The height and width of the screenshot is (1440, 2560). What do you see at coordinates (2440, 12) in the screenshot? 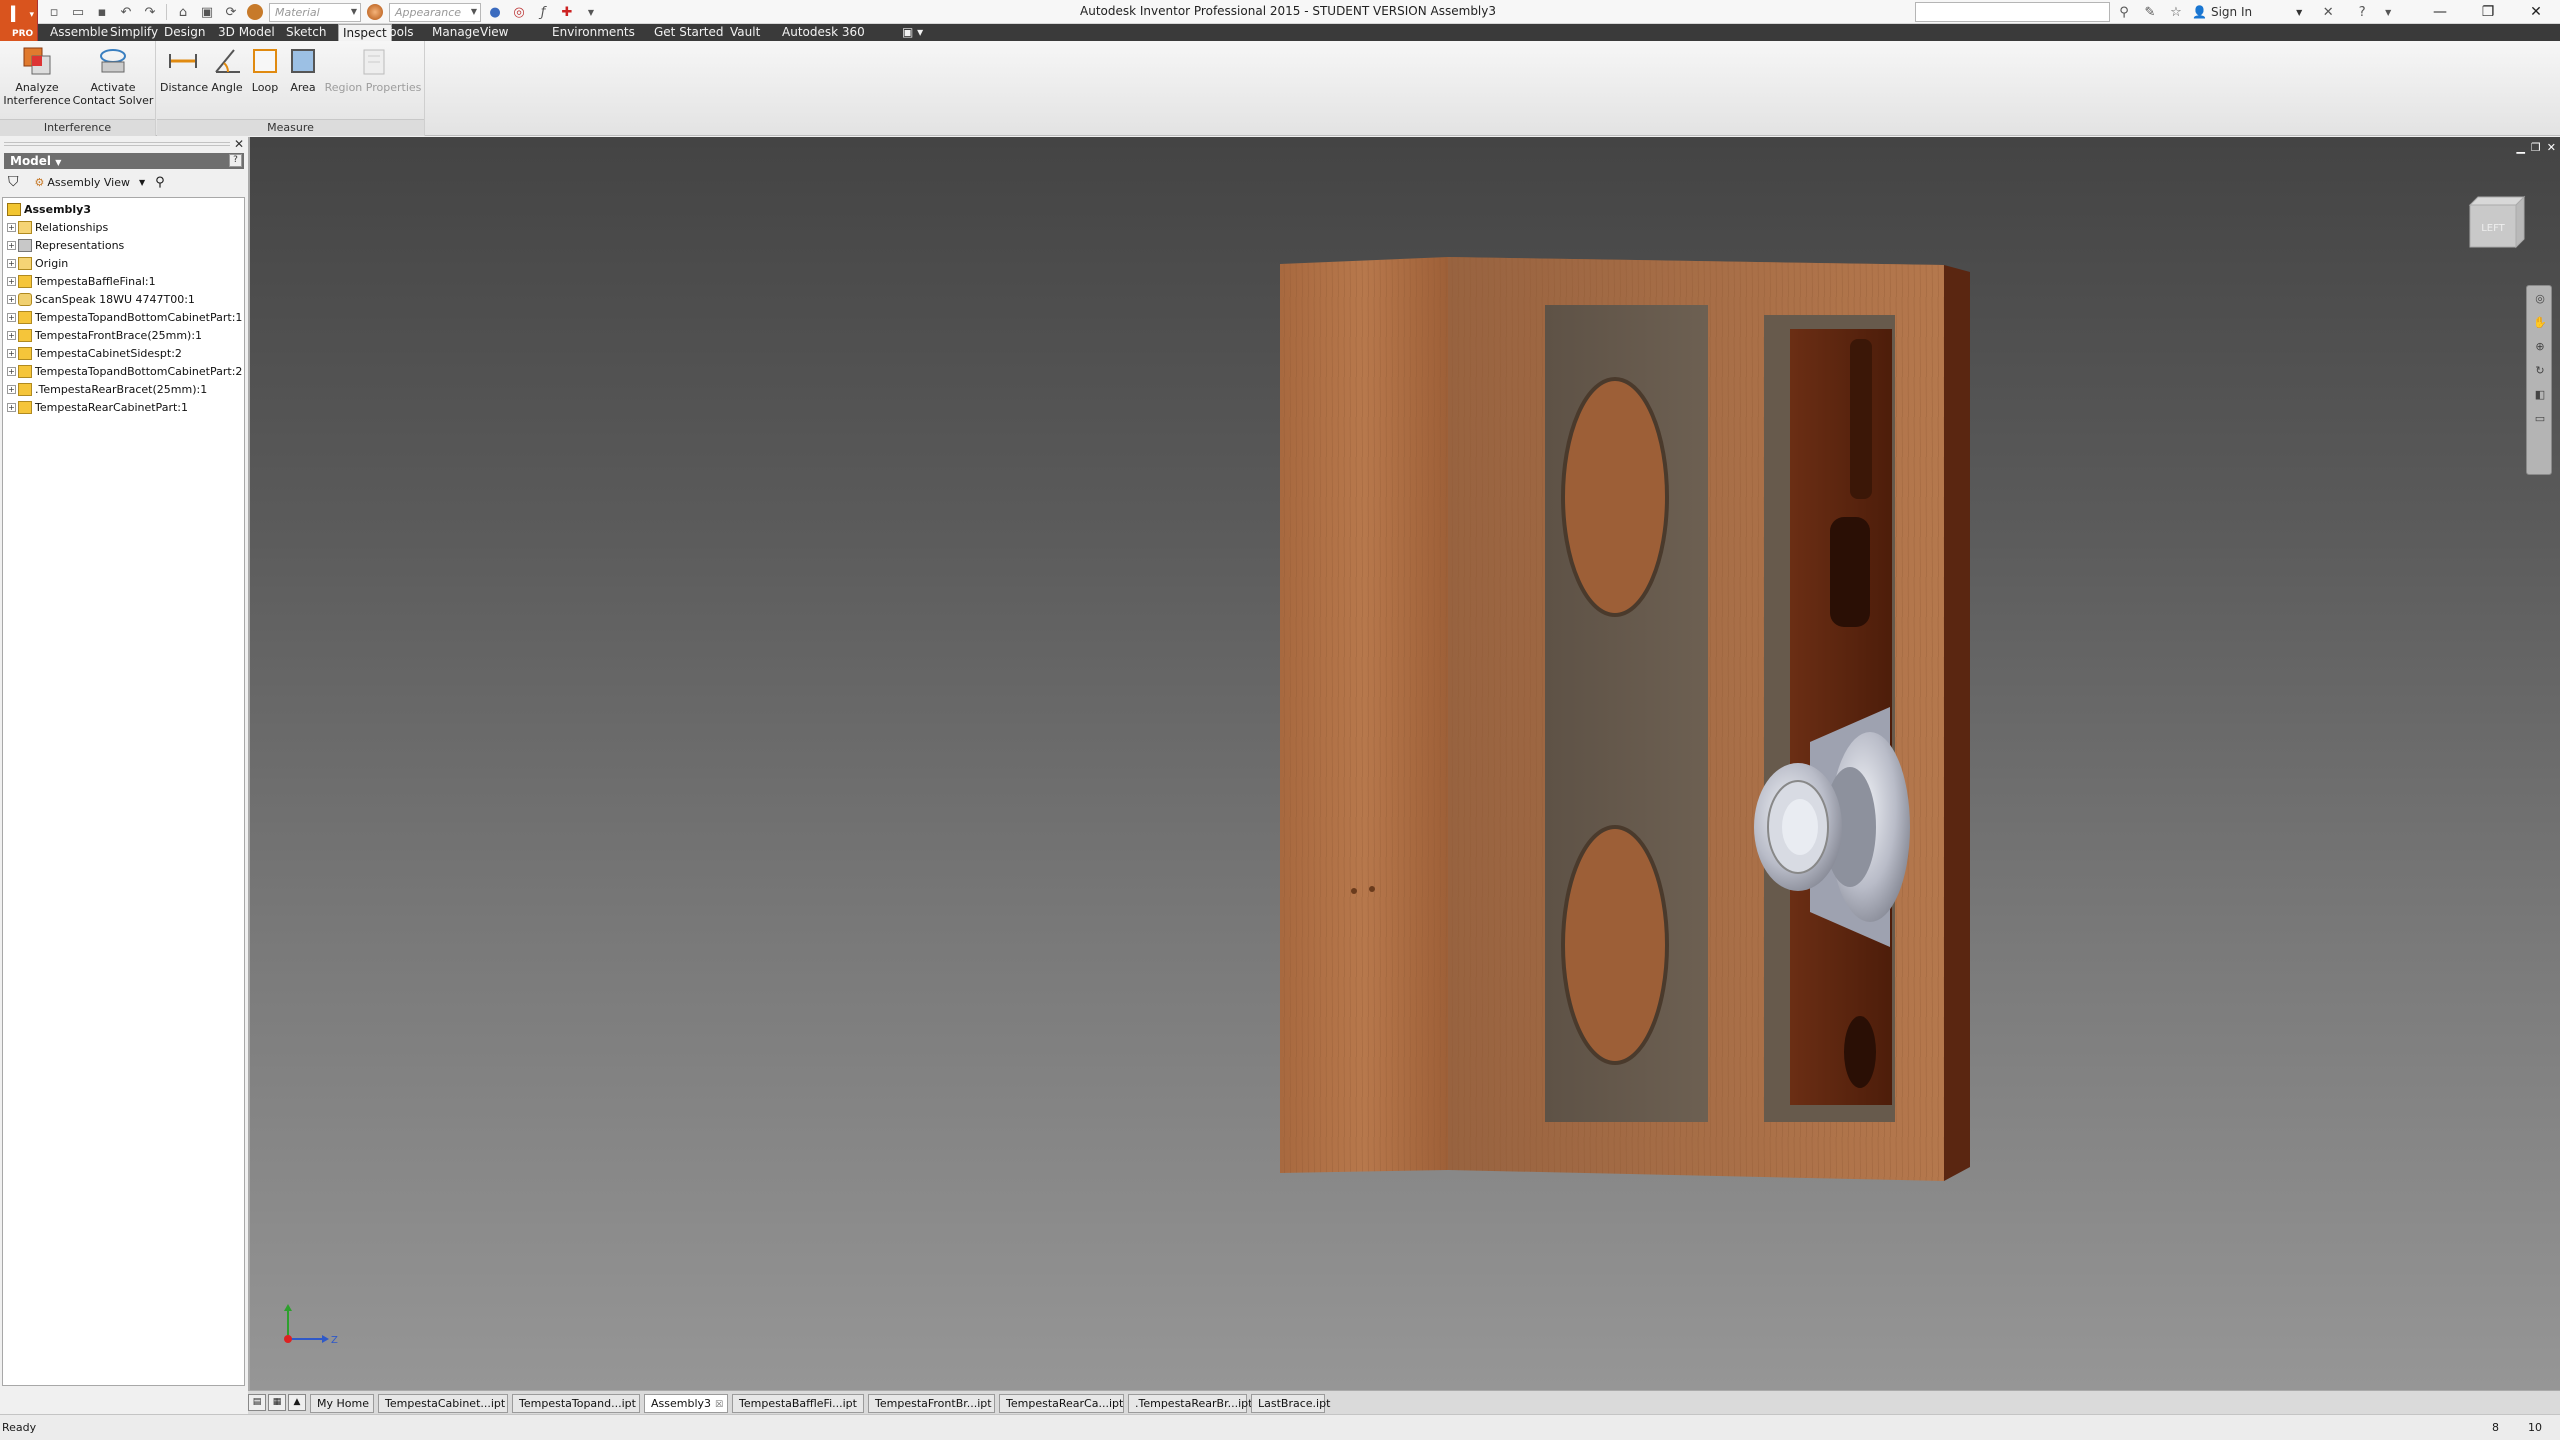
I see `minimize-icon: —` at bounding box center [2440, 12].